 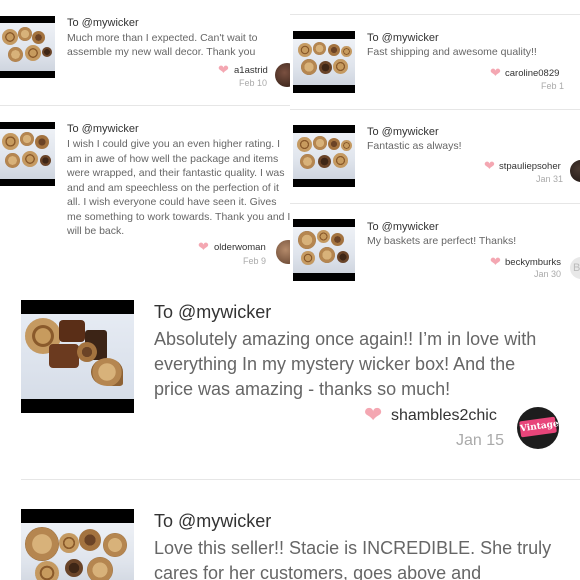 What do you see at coordinates (480, 440) in the screenshot?
I see `review-date: Jan 15` at bounding box center [480, 440].